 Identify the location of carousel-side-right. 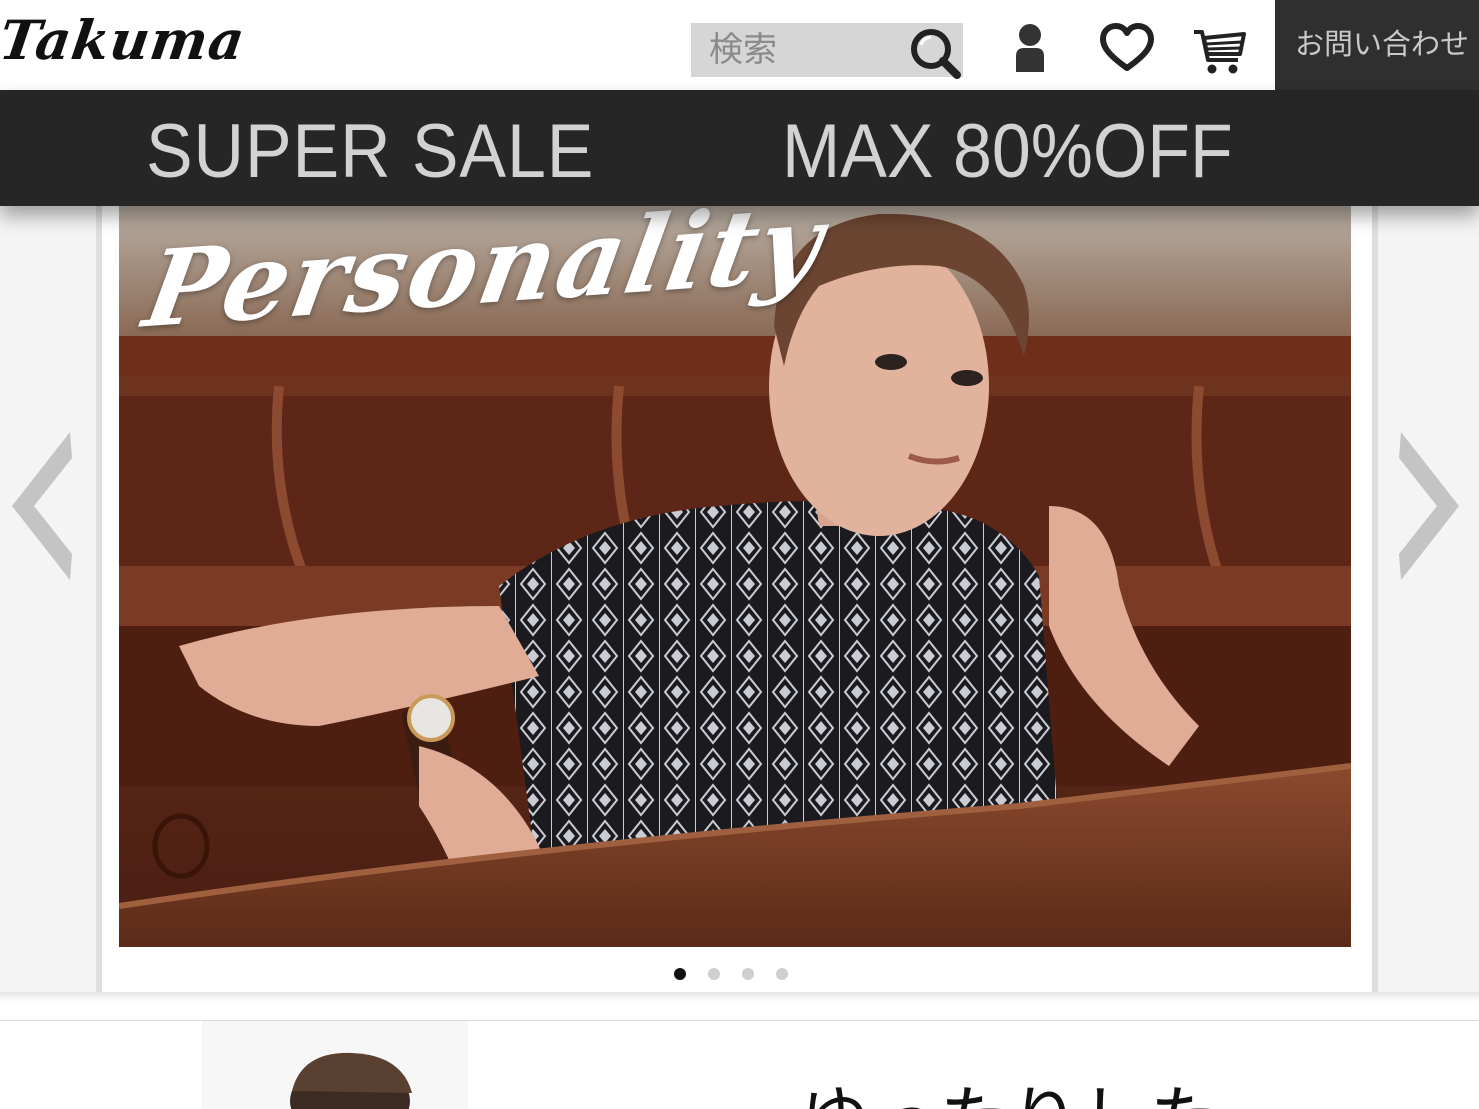
(1425, 599).